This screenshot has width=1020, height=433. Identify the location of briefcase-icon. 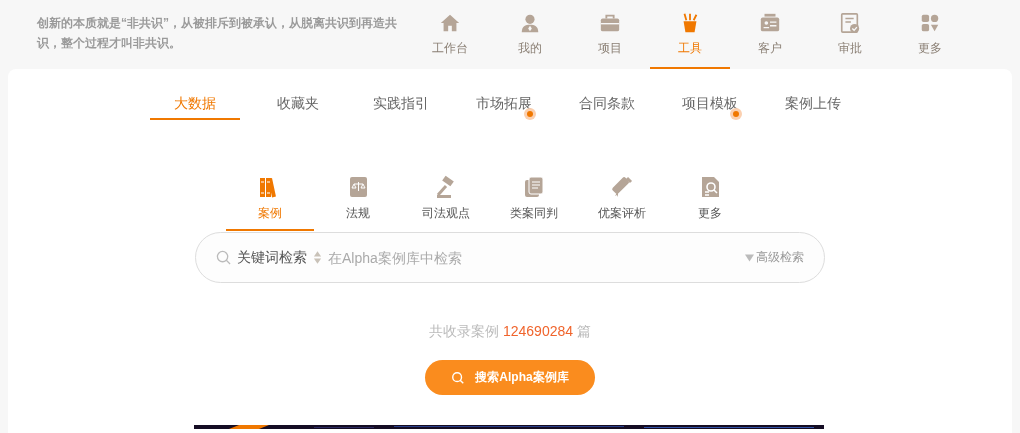
(610, 23).